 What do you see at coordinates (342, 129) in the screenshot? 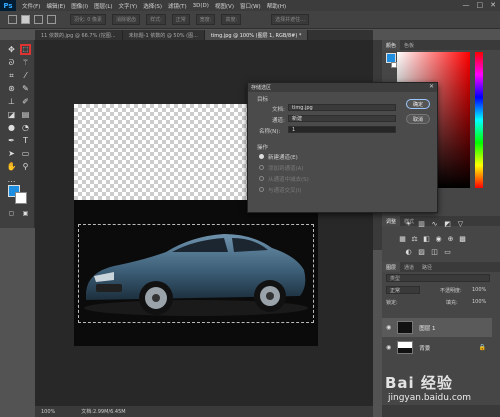
I see `name-input: 1` at bounding box center [342, 129].